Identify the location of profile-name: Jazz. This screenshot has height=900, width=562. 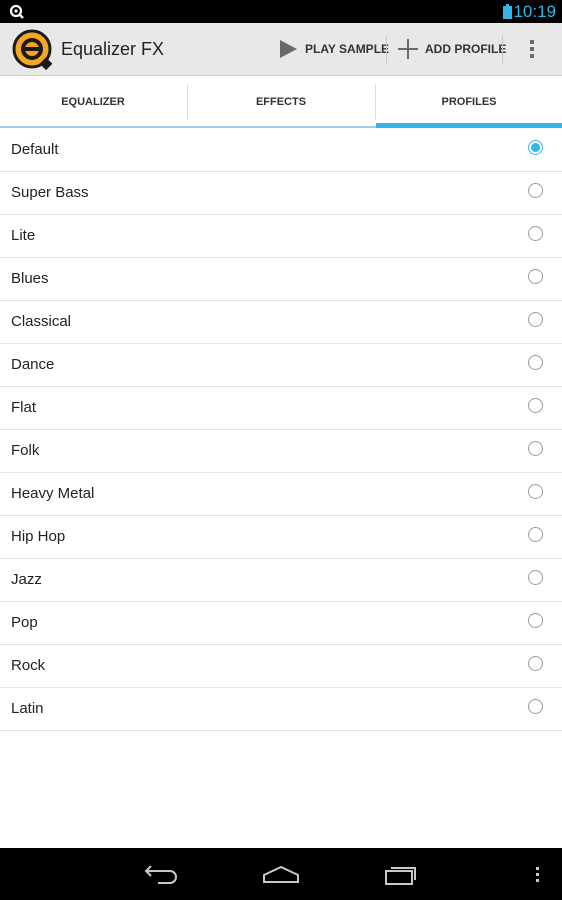
(26, 579).